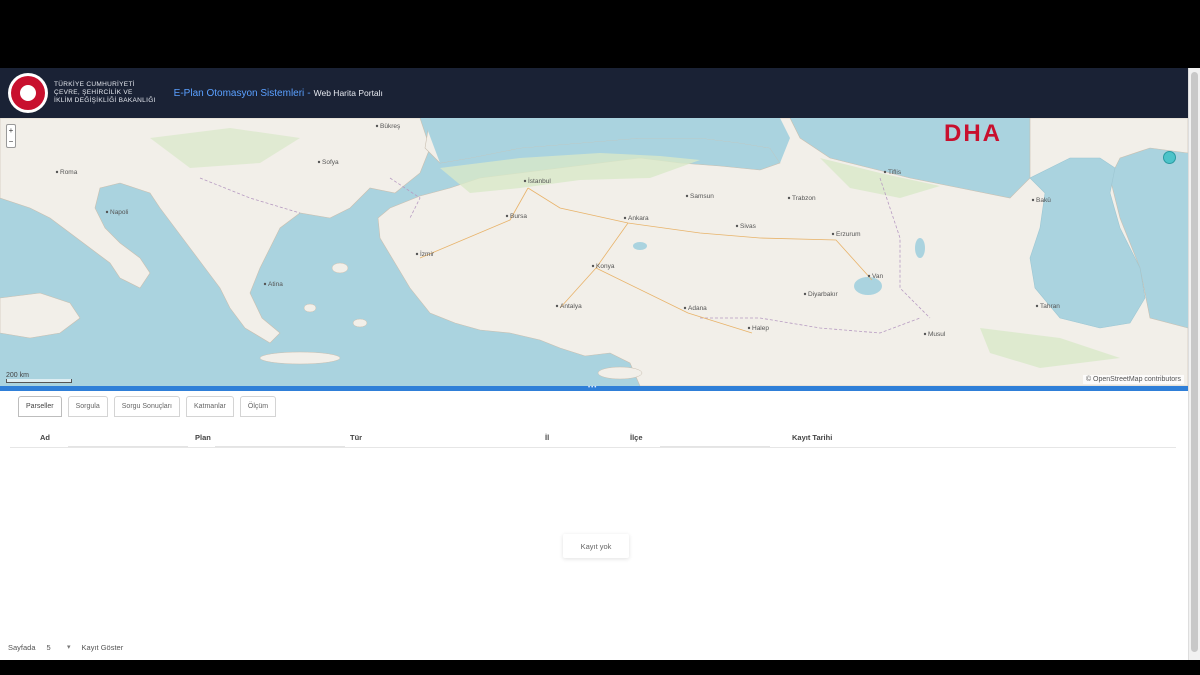  I want to click on column-header-plan: Plan, so click(203, 437).